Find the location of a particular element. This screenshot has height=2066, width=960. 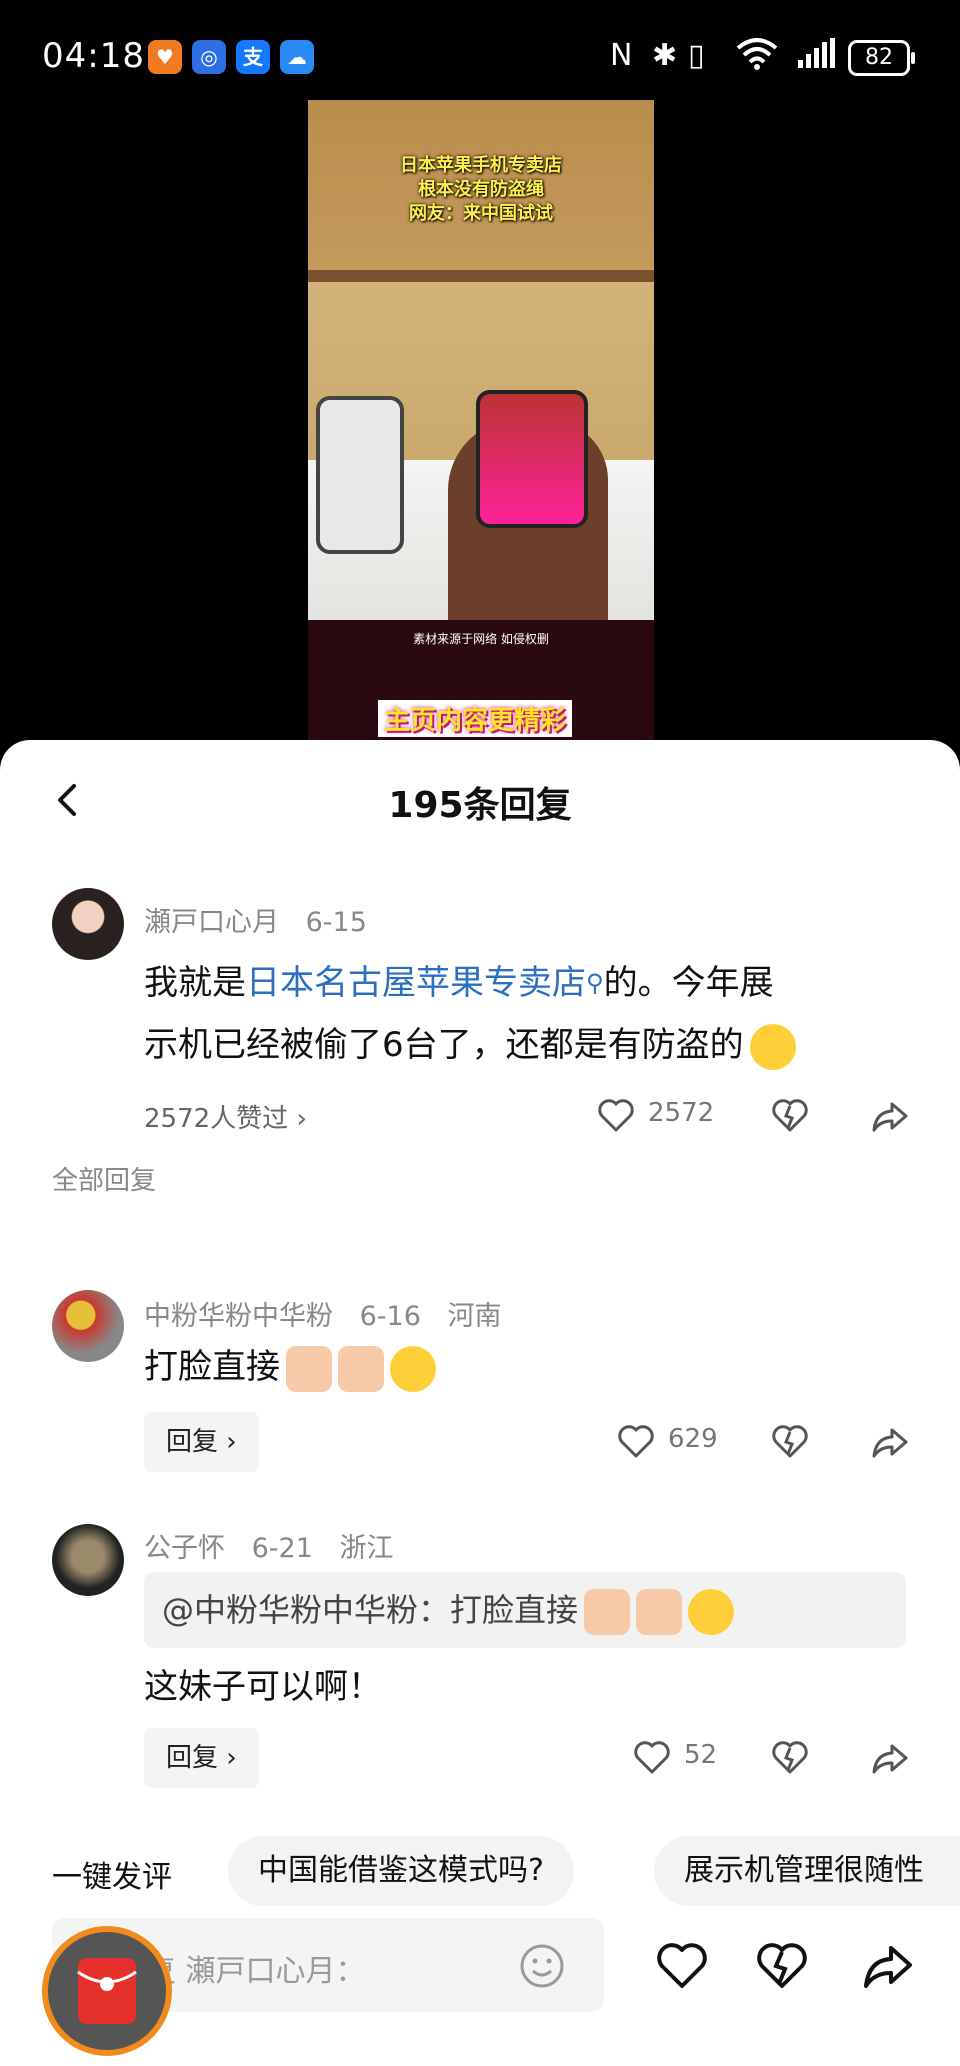

video-caption: 日本苹果手机专卖店 根本没有防盗绳 网友：来中国试试 is located at coordinates (481, 190).